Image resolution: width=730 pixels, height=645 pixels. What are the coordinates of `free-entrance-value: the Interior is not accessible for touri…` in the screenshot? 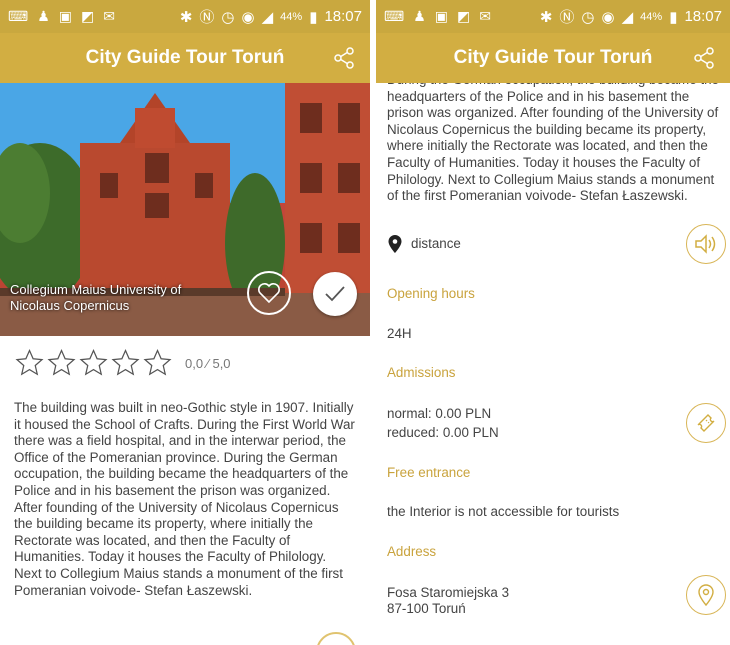 It's located at (503, 512).